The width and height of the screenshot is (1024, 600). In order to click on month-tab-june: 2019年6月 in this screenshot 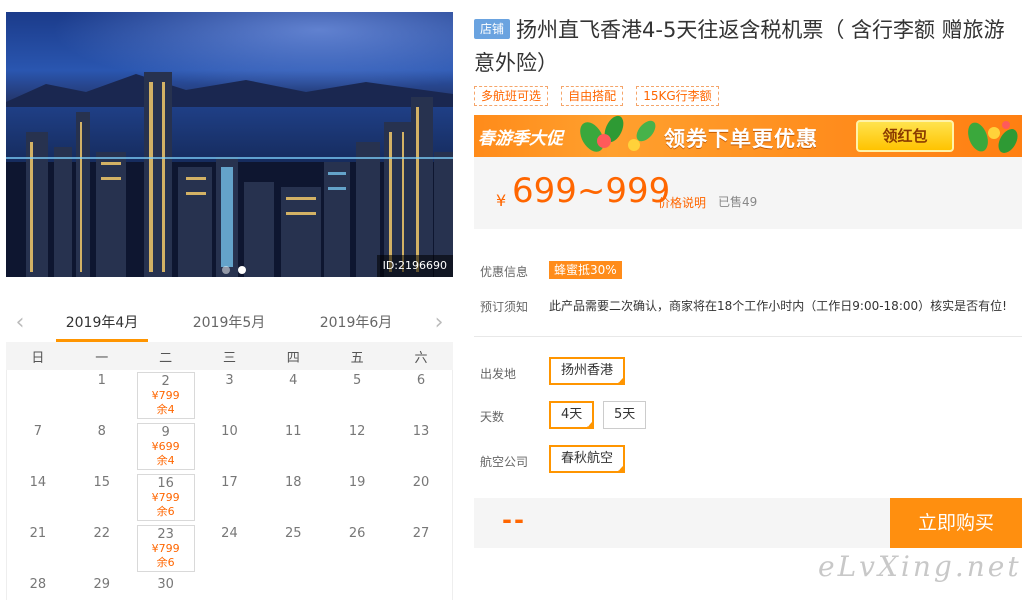, I will do `click(356, 327)`.